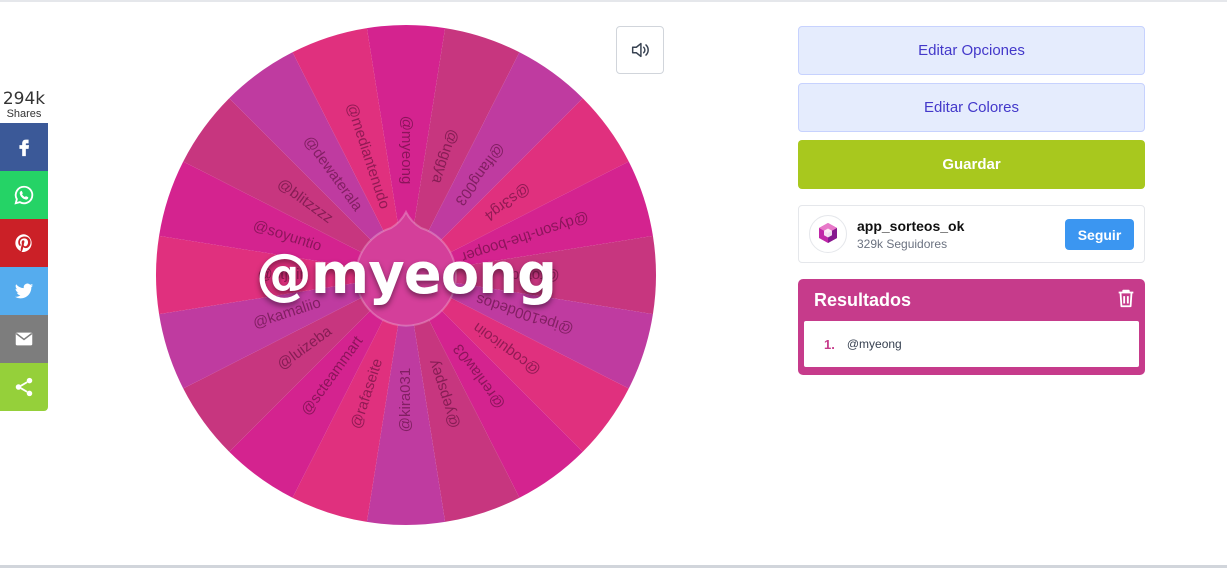  Describe the element at coordinates (971, 107) in the screenshot. I see `edit-colors-button: Editar Colores` at that location.